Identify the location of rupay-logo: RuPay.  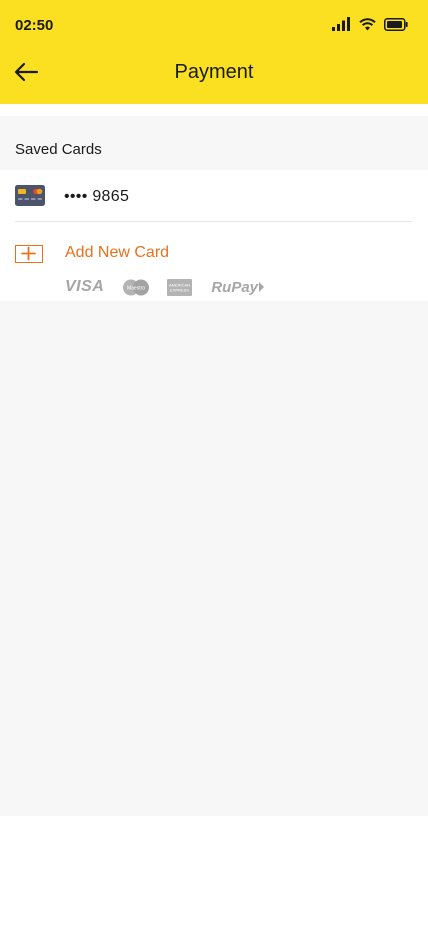
(235, 287).